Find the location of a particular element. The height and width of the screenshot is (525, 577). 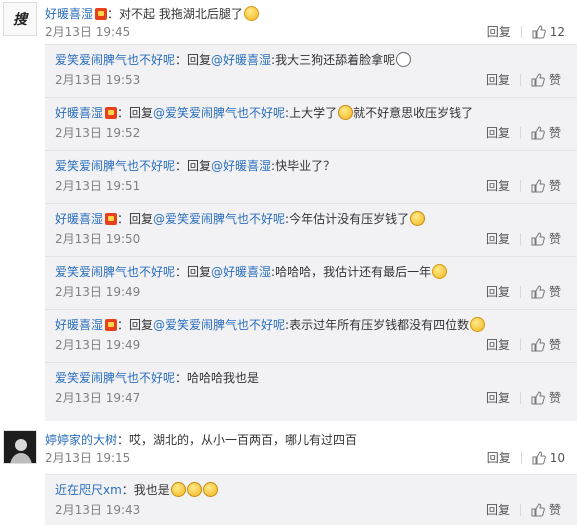

comment-meta: 2月13日 19:15 回复 10 is located at coordinates (311, 458).